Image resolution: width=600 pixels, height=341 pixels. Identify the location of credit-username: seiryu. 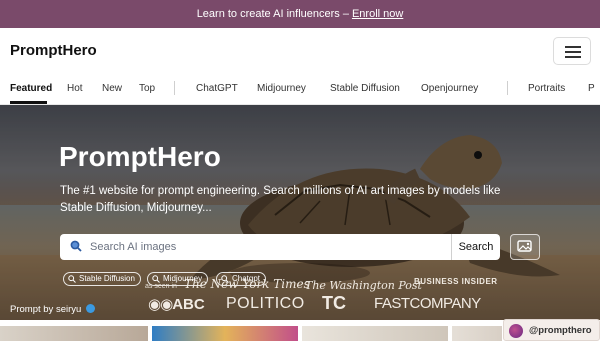
(68, 309).